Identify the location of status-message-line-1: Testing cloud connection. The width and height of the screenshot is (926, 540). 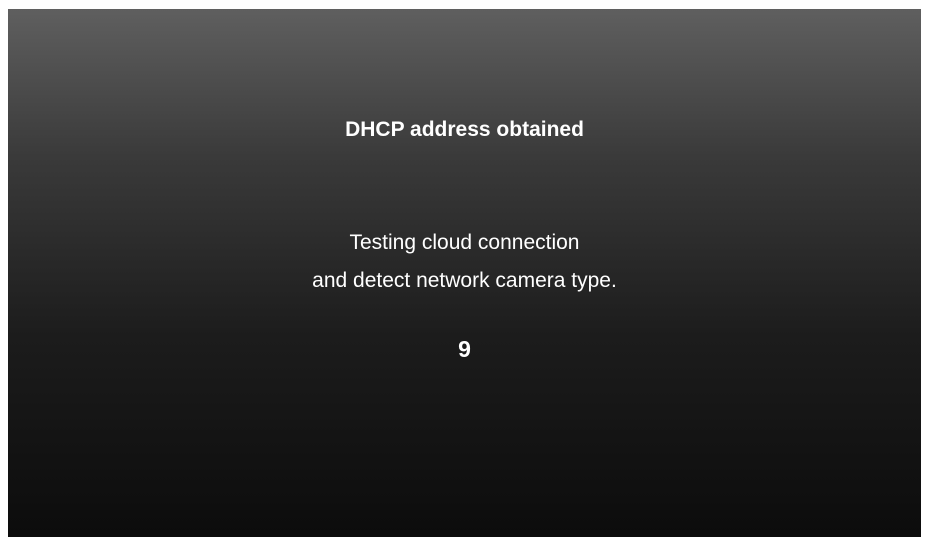
(464, 242).